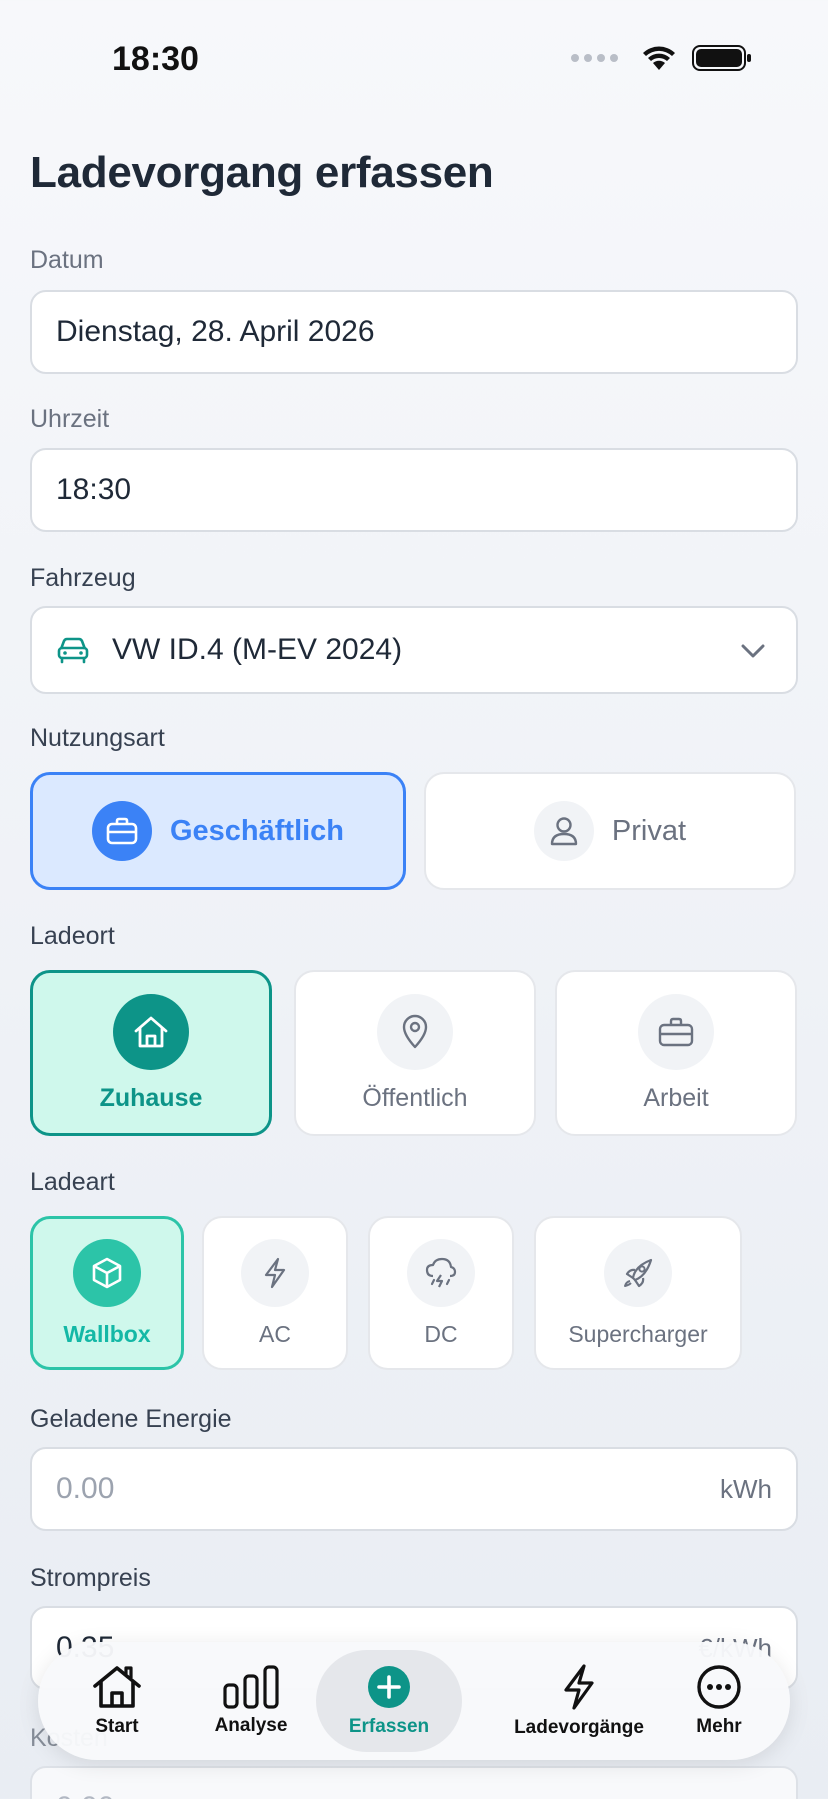  What do you see at coordinates (649, 830) in the screenshot?
I see `usage-option-label: Privat` at bounding box center [649, 830].